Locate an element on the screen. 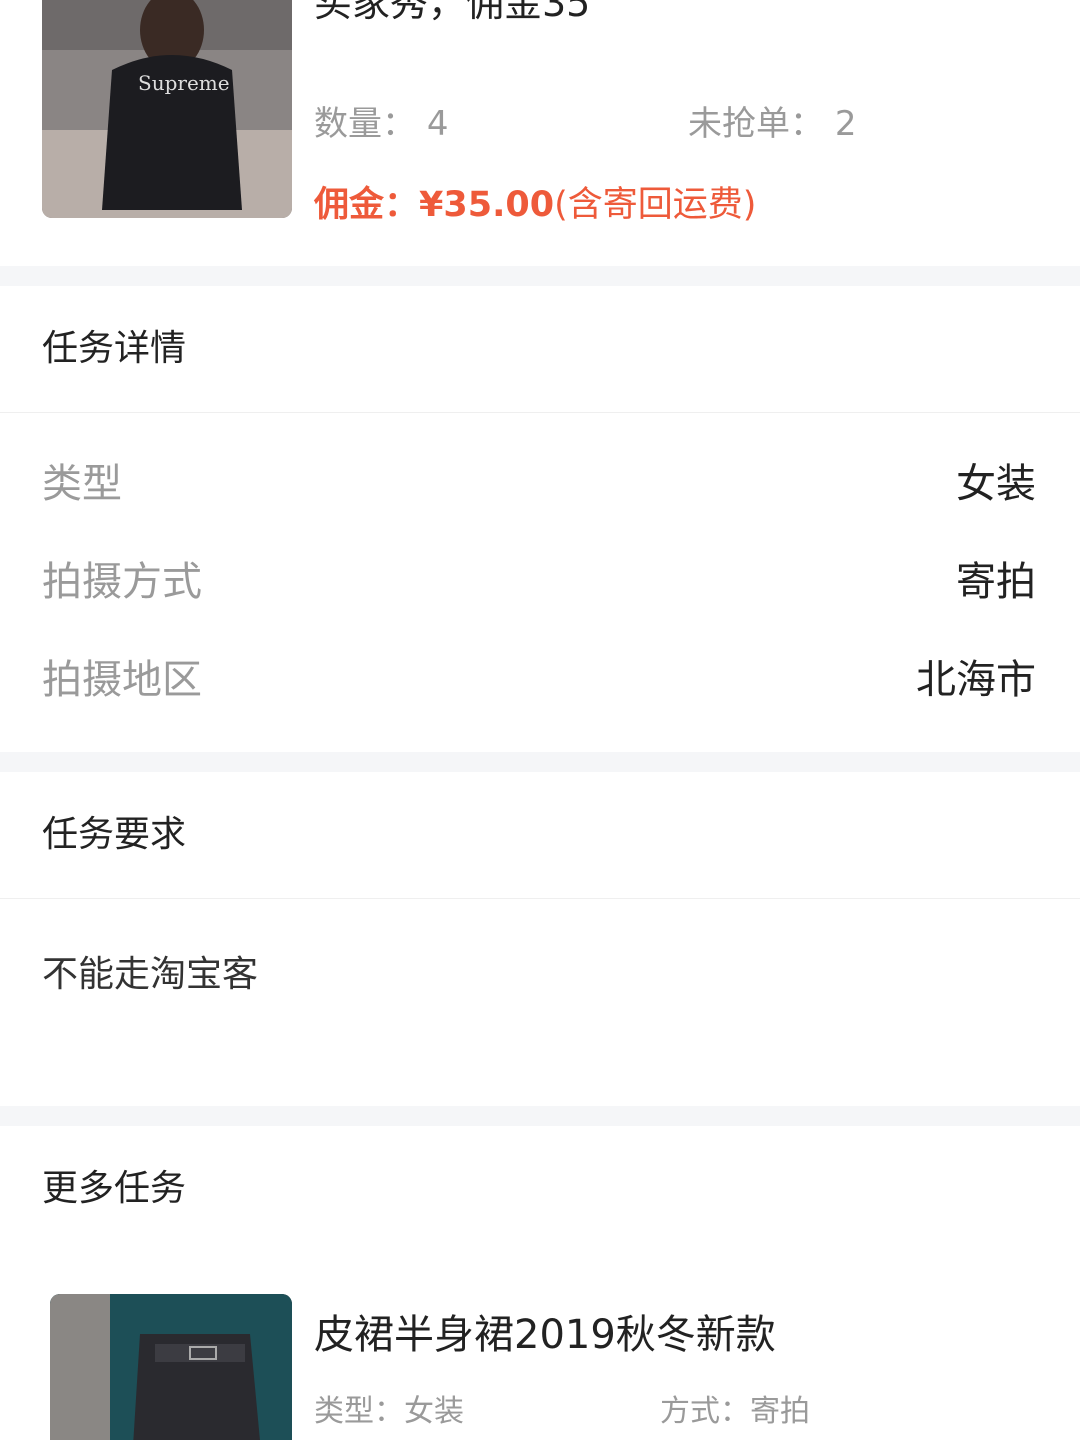 The image size is (1080, 1440). detail-row-shooting-region: 拍摄地区 北海市 is located at coordinates (540, 680).